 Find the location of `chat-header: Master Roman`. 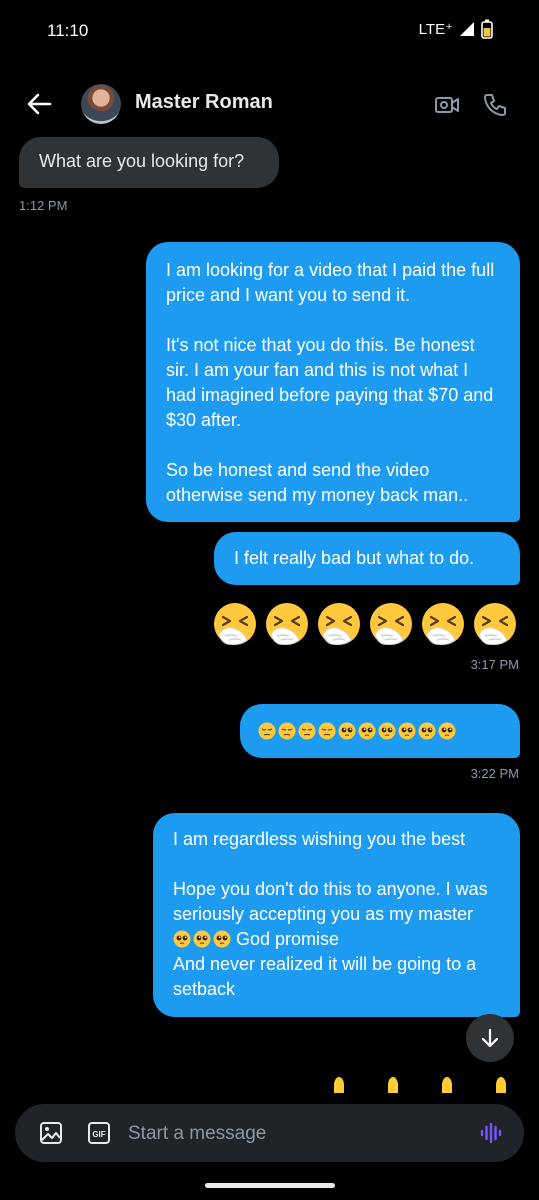

chat-header: Master Roman is located at coordinates (269, 105).